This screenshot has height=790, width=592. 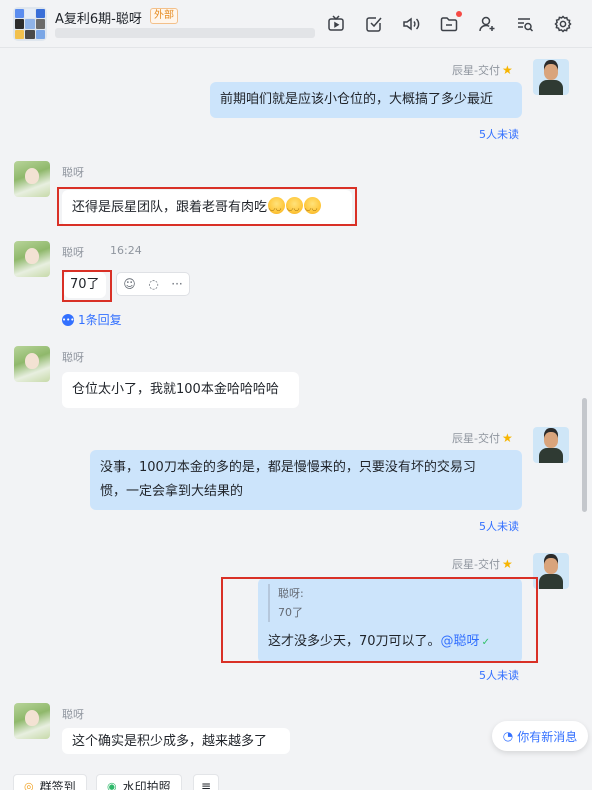 I want to click on chat-title: A复利6期-聪呀, so click(x=98, y=19).